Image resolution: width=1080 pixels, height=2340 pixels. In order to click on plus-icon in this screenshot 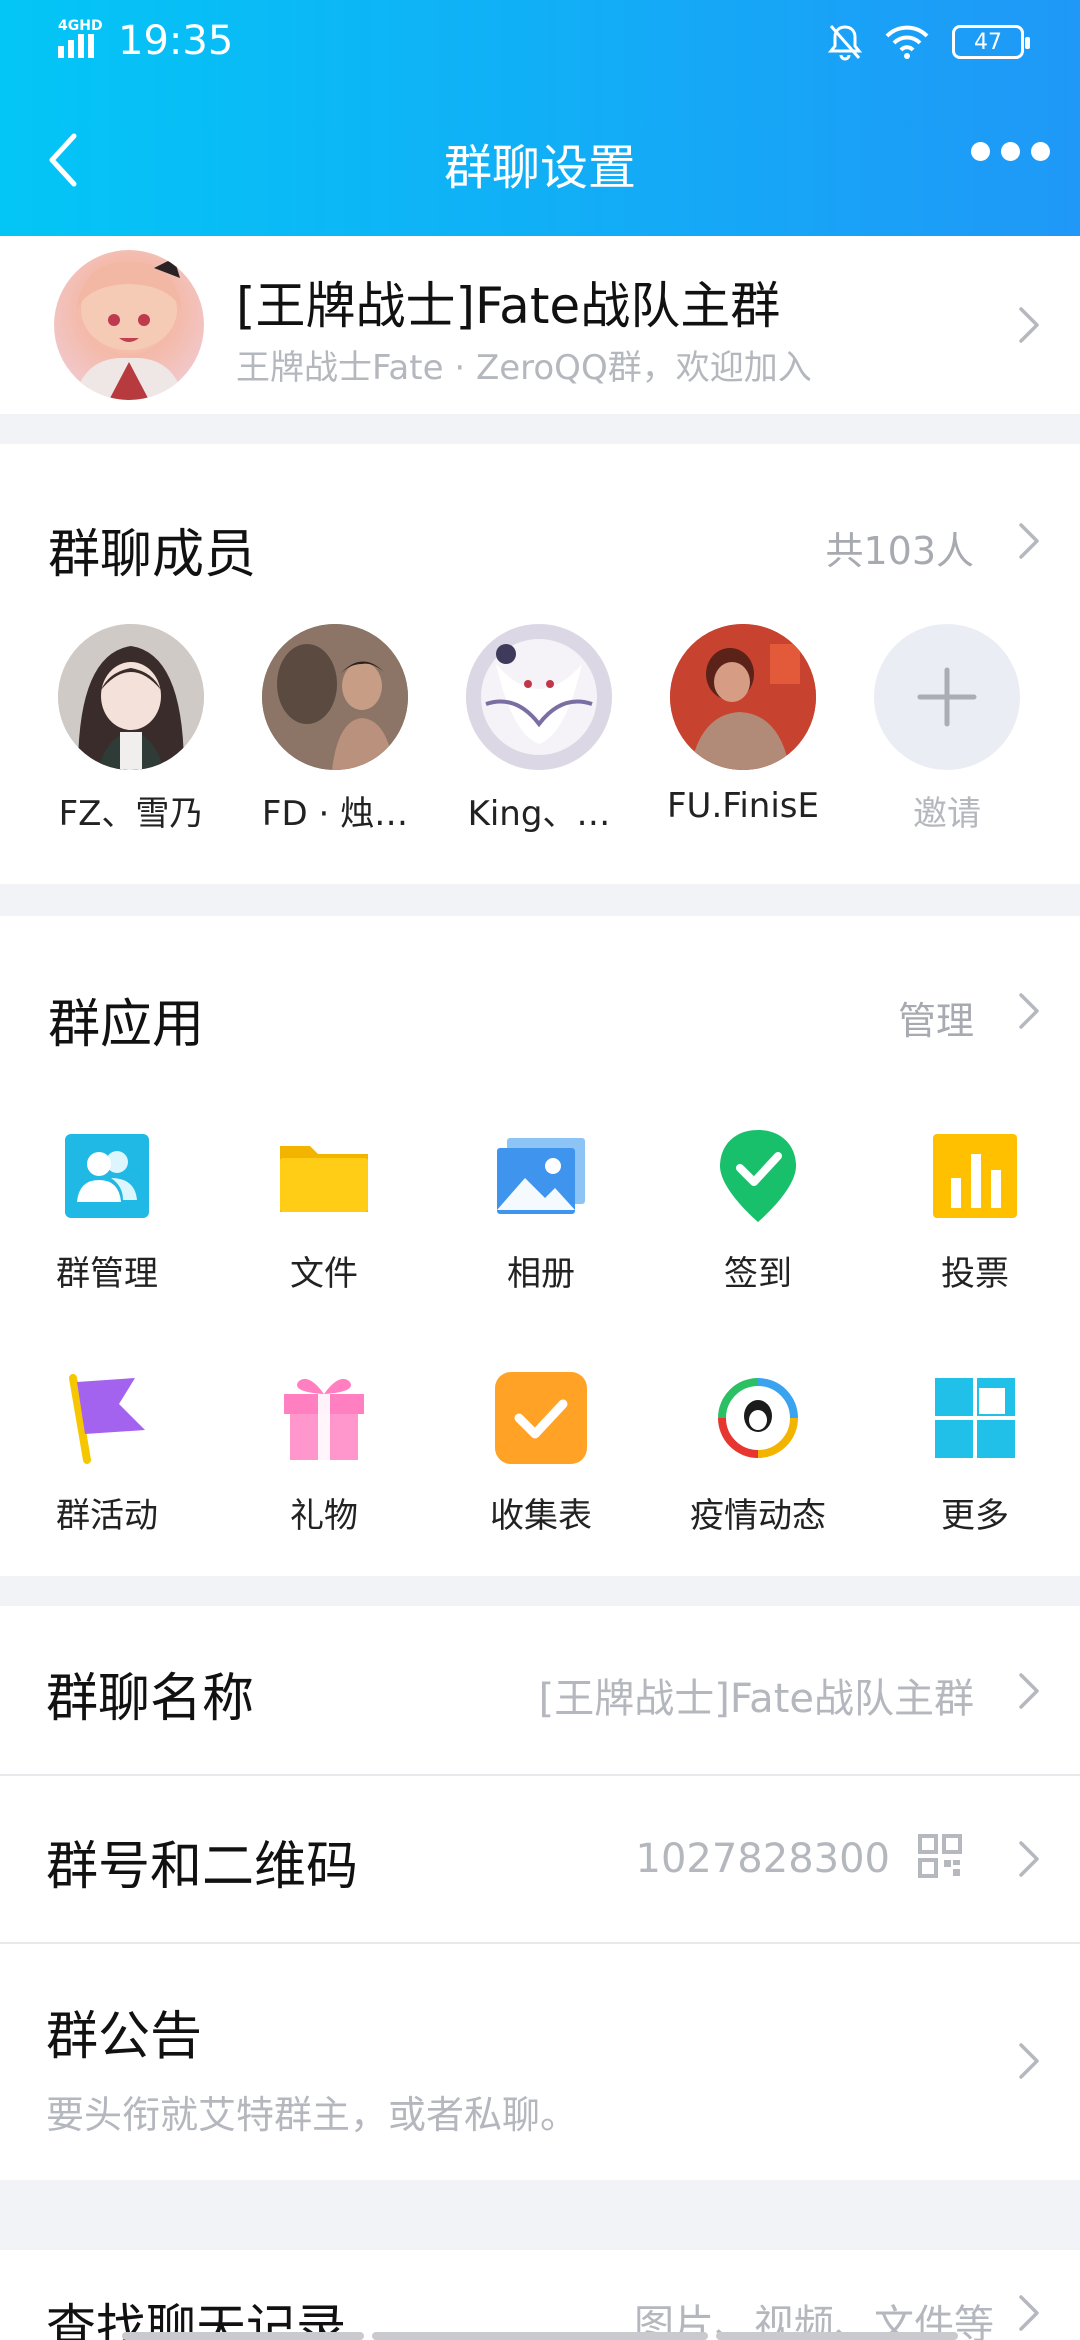, I will do `click(947, 697)`.